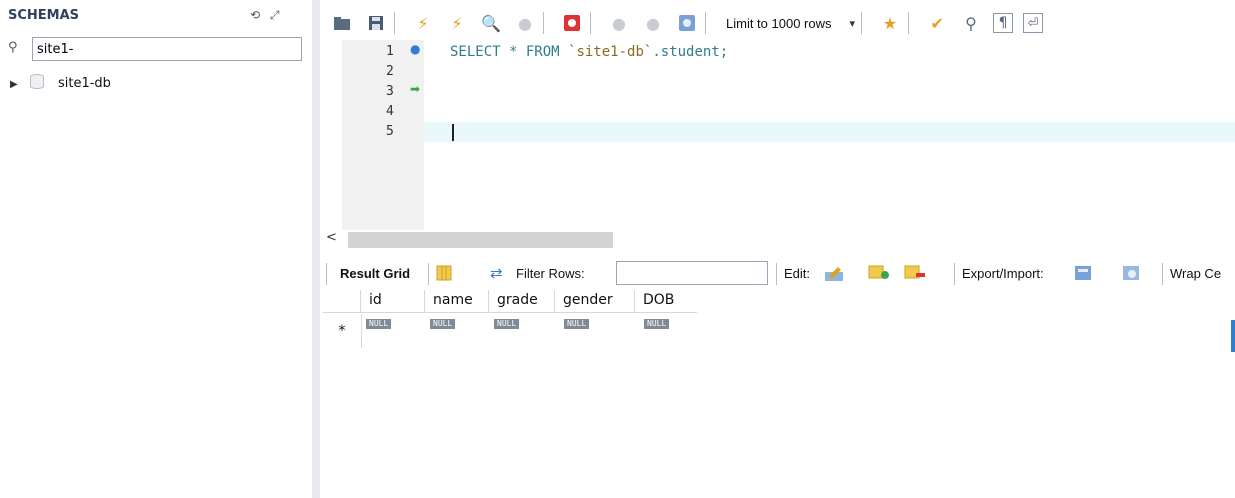 This screenshot has width=1235, height=498. What do you see at coordinates (457, 23) in the screenshot?
I see `execute-current-icon: ⚡` at bounding box center [457, 23].